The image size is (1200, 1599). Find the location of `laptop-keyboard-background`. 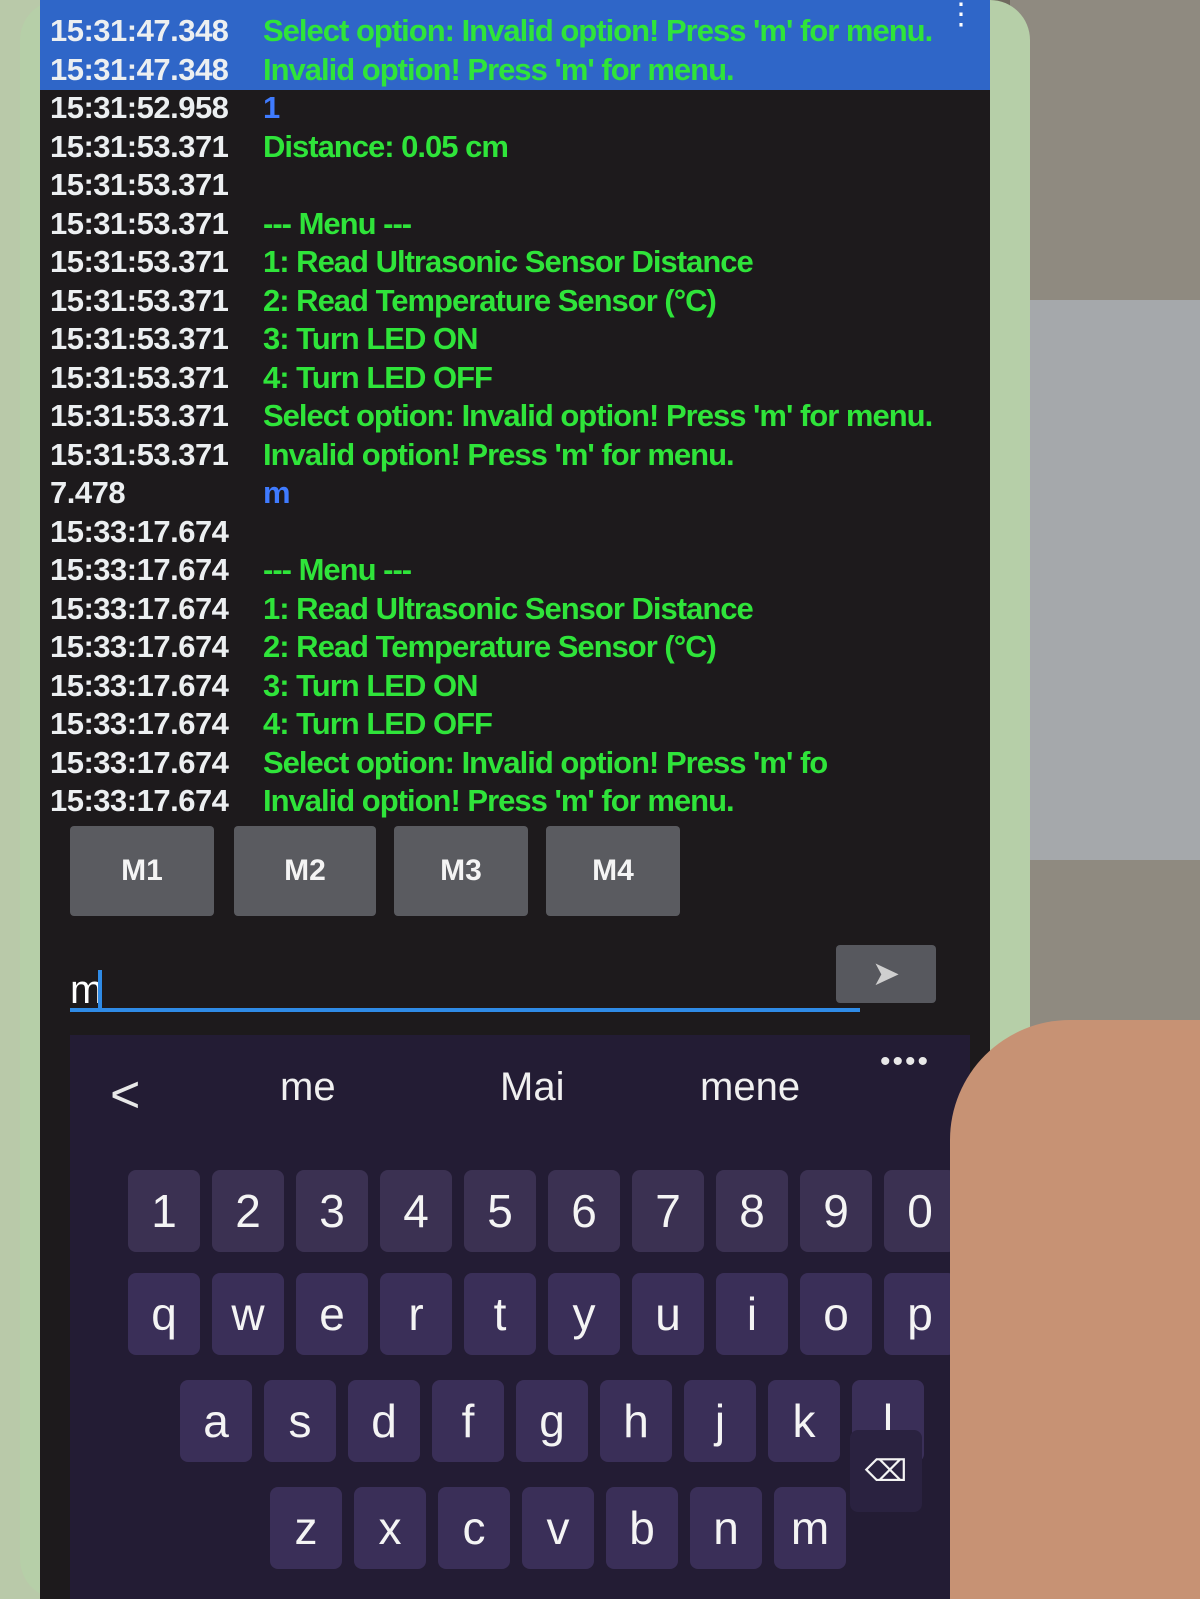

laptop-keyboard-background is located at coordinates (1115, 580).